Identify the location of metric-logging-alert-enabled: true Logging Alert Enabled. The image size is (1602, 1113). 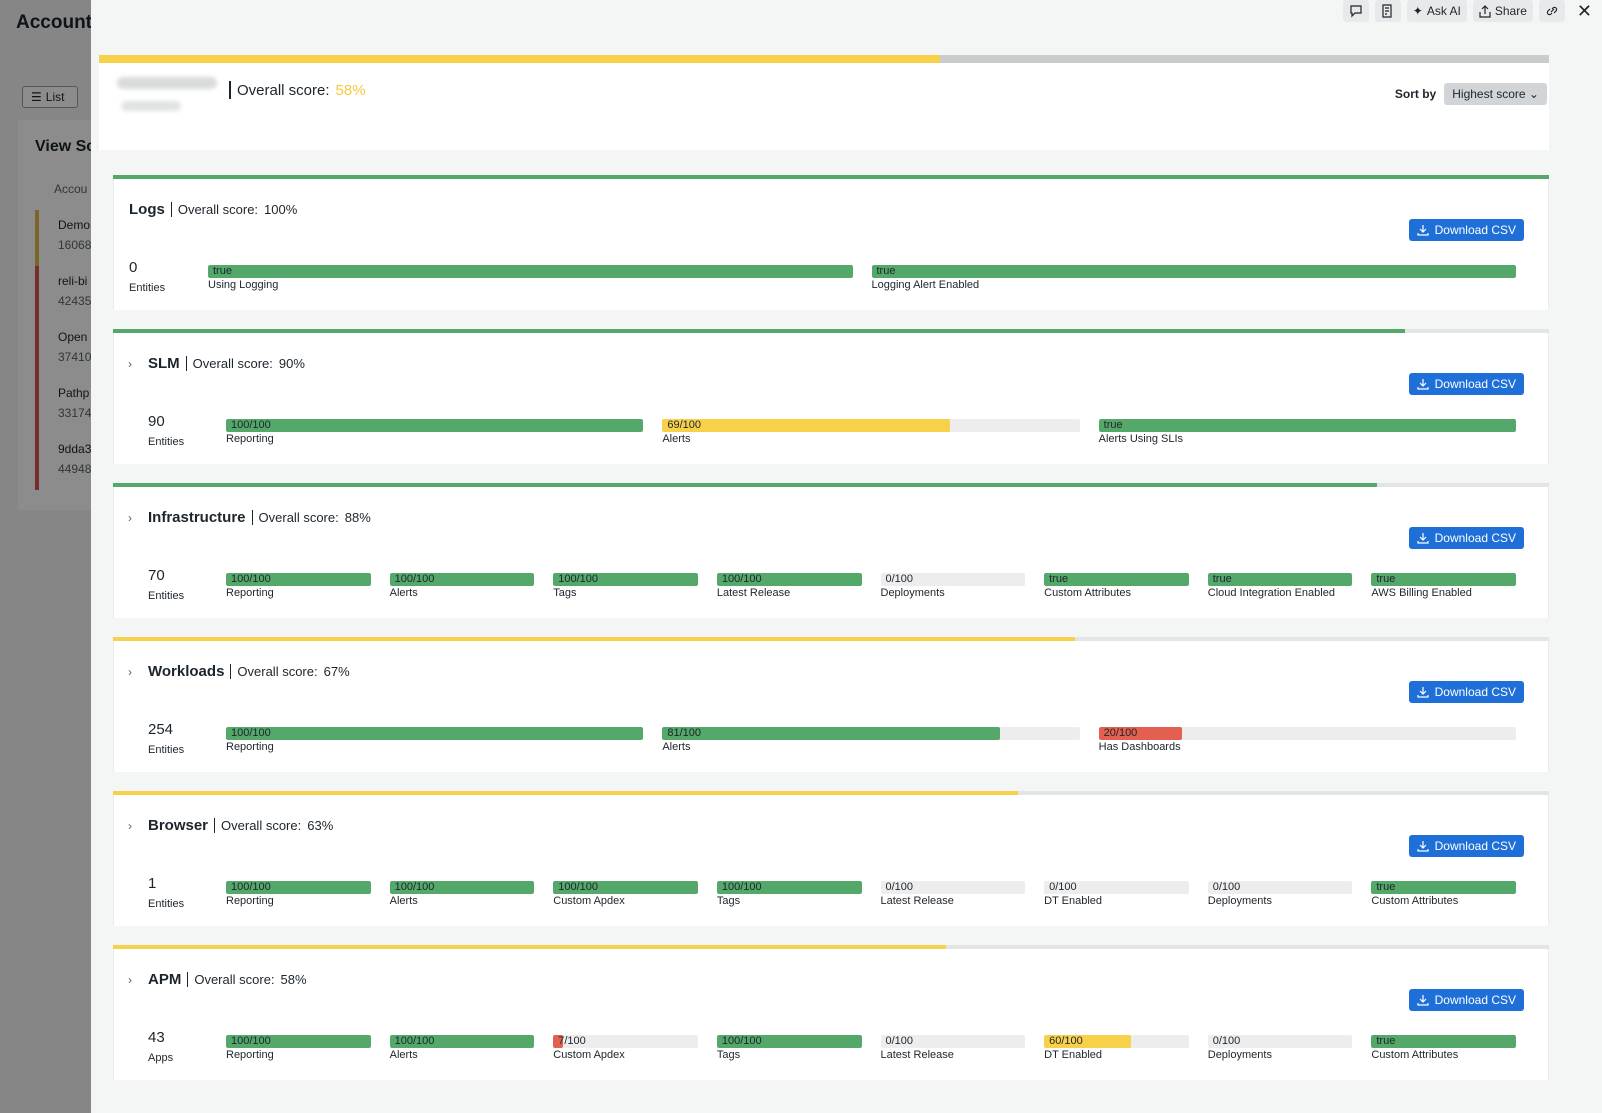
(1193, 278).